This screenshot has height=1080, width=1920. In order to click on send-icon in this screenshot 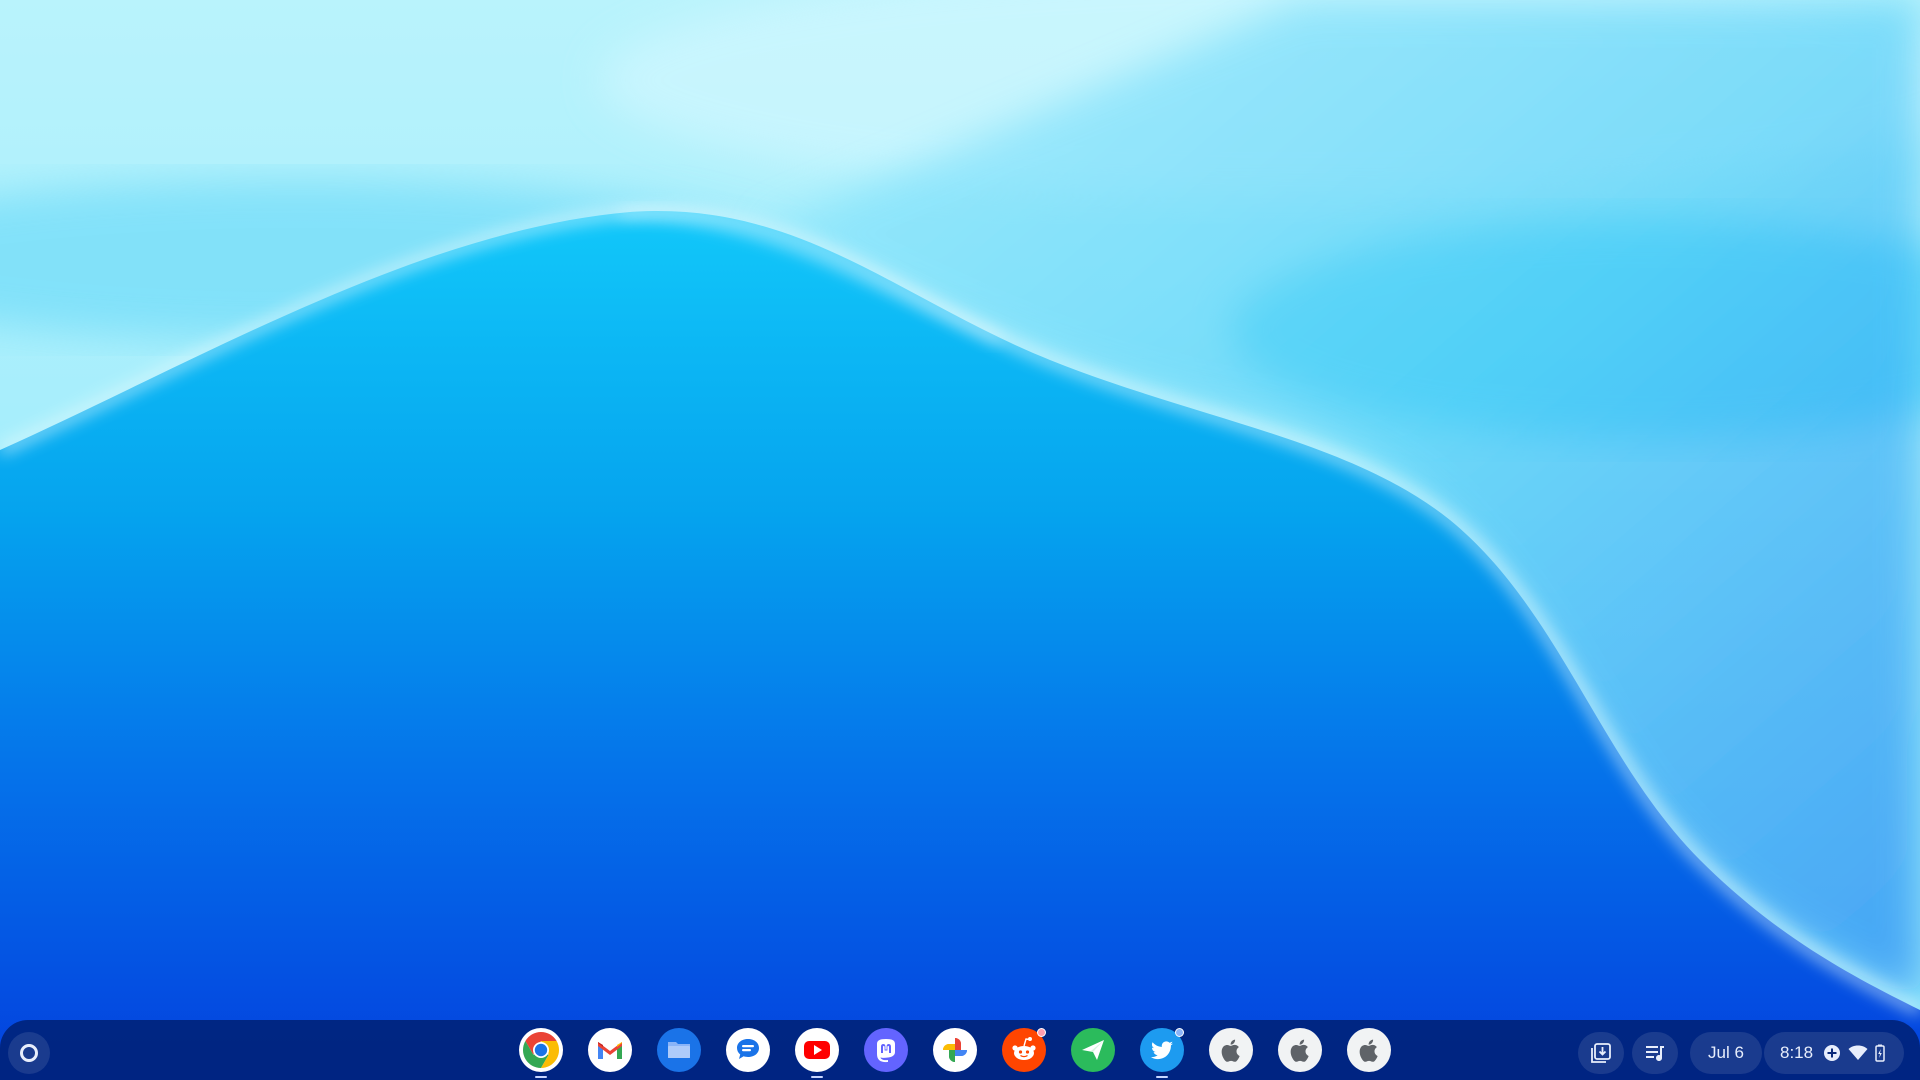, I will do `click(1093, 1050)`.